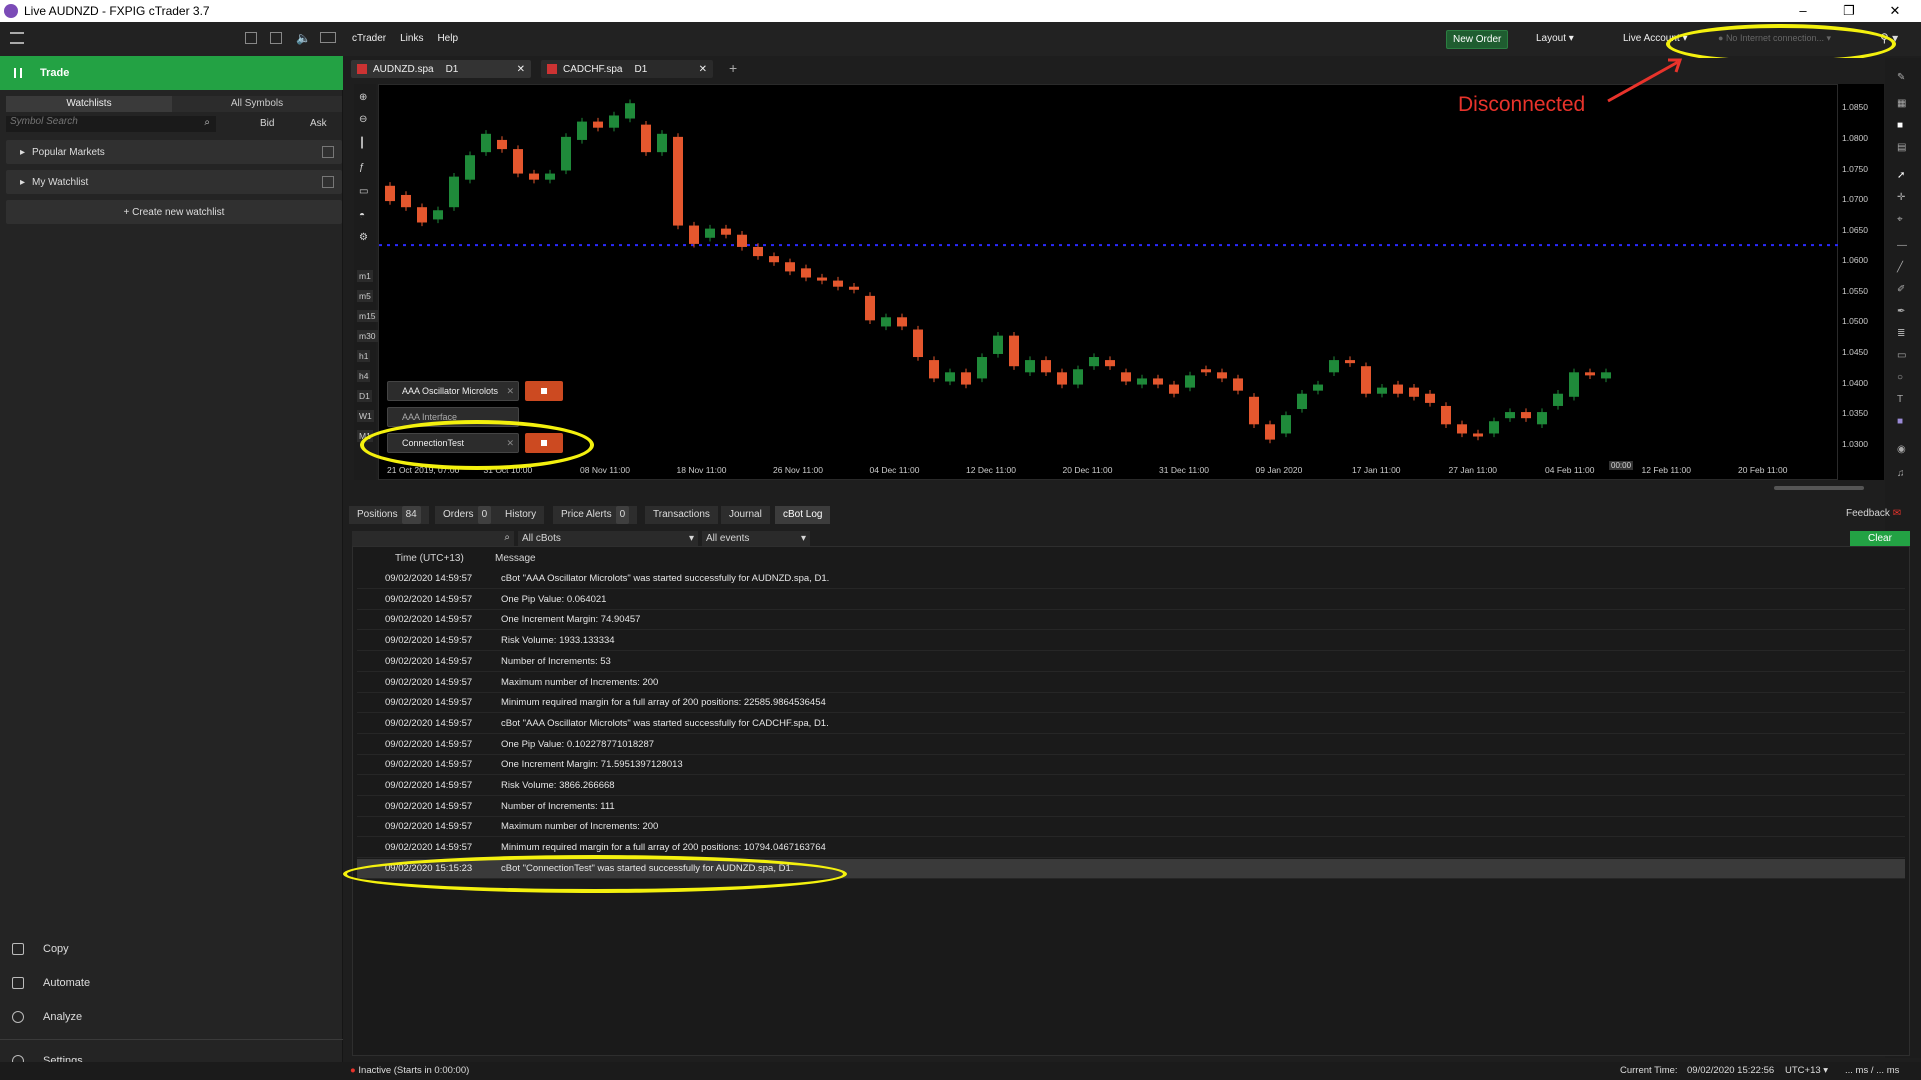 This screenshot has height=1080, width=1921. Describe the element at coordinates (17, 38) in the screenshot. I see `hamburger-icon` at that location.